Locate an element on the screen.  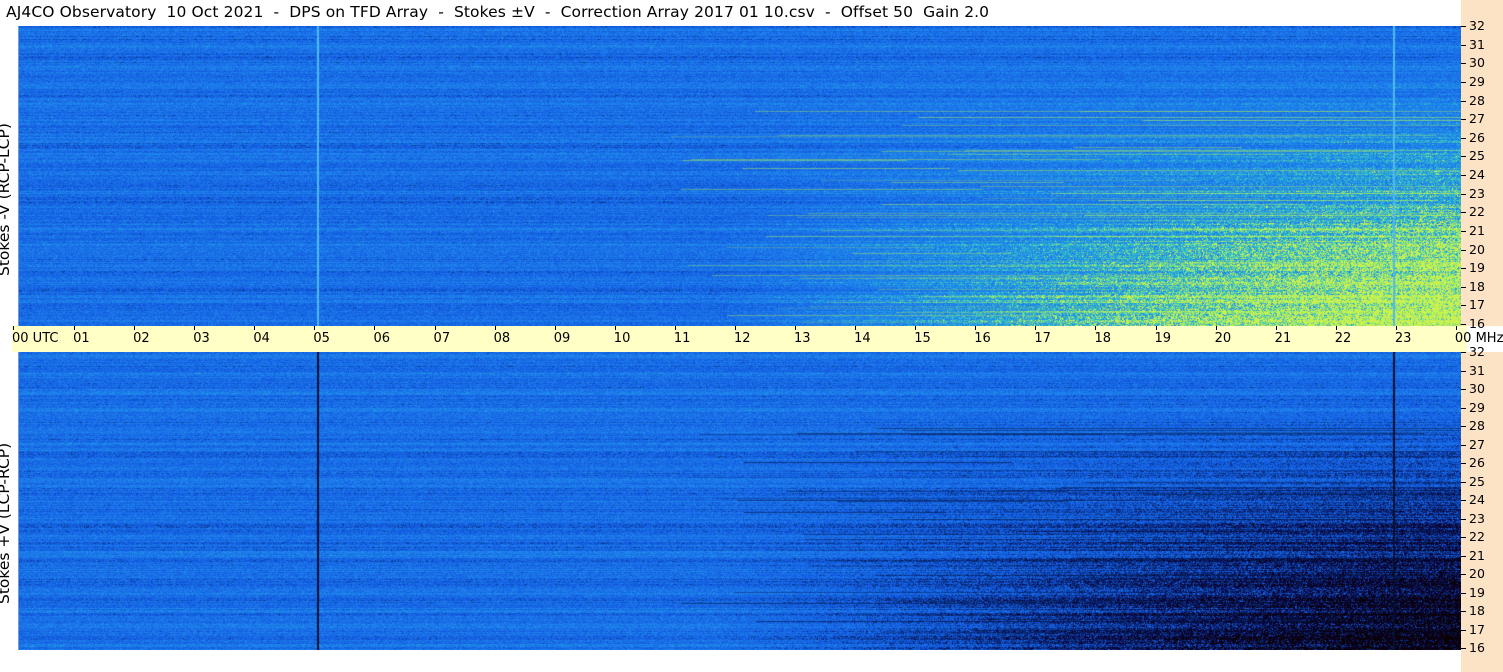
time-label-13: 13 is located at coordinates (802, 338).